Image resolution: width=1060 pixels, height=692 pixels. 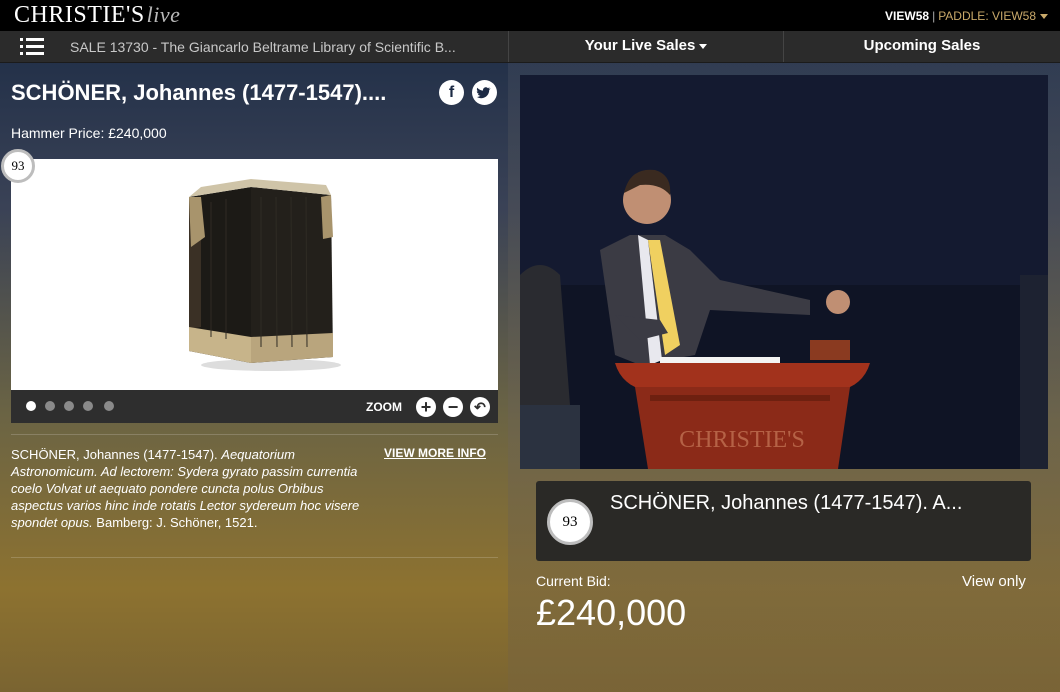 What do you see at coordinates (640, 45) in the screenshot?
I see `tab-label: Your Live Sales` at bounding box center [640, 45].